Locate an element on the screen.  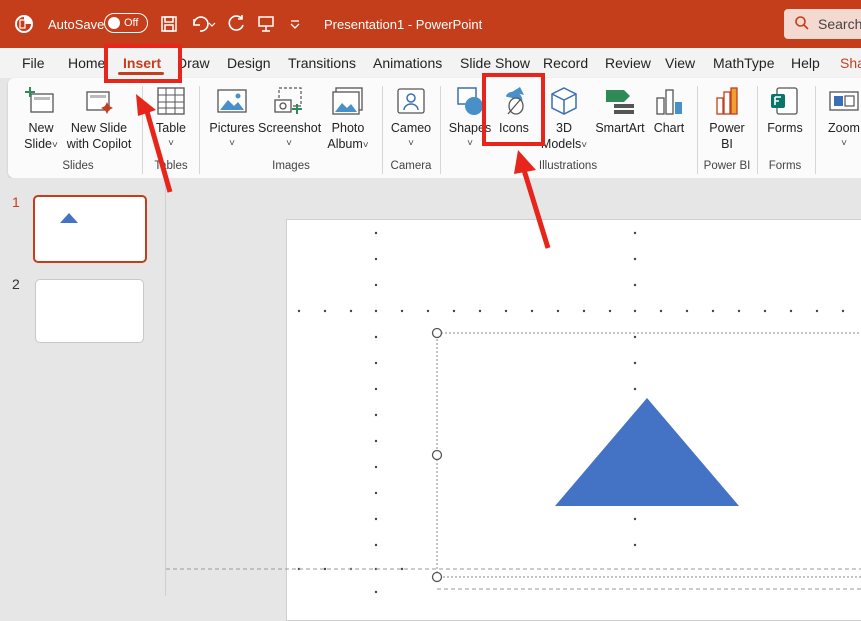
guide-vertical-left is located at coordinates (376, 412).